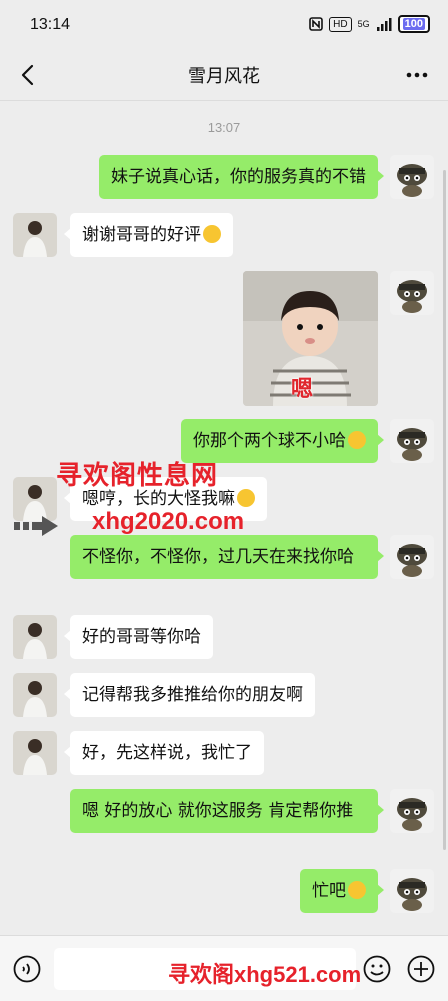 The image size is (448, 1001). I want to click on message-text: 好，先这样说，我忙了, so click(167, 753).